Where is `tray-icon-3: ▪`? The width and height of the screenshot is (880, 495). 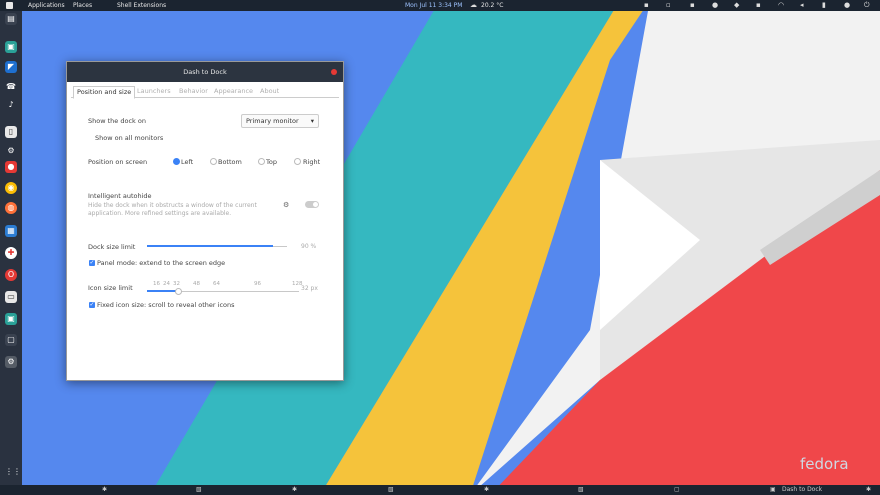 tray-icon-3: ▪ is located at coordinates (692, 5).